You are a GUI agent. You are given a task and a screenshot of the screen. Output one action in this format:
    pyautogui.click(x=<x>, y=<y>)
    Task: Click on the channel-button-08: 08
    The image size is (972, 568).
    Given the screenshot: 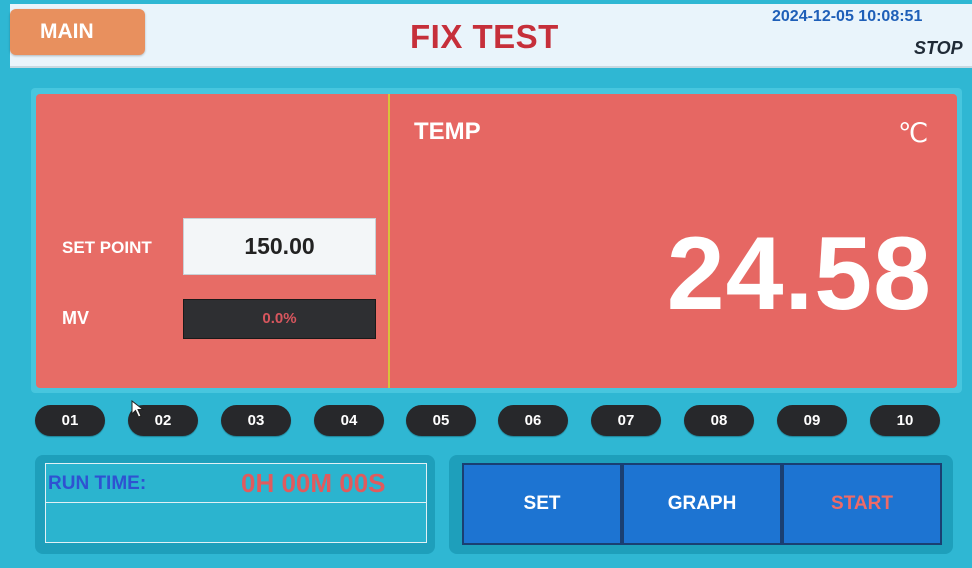 What is the action you would take?
    pyautogui.click(x=719, y=420)
    